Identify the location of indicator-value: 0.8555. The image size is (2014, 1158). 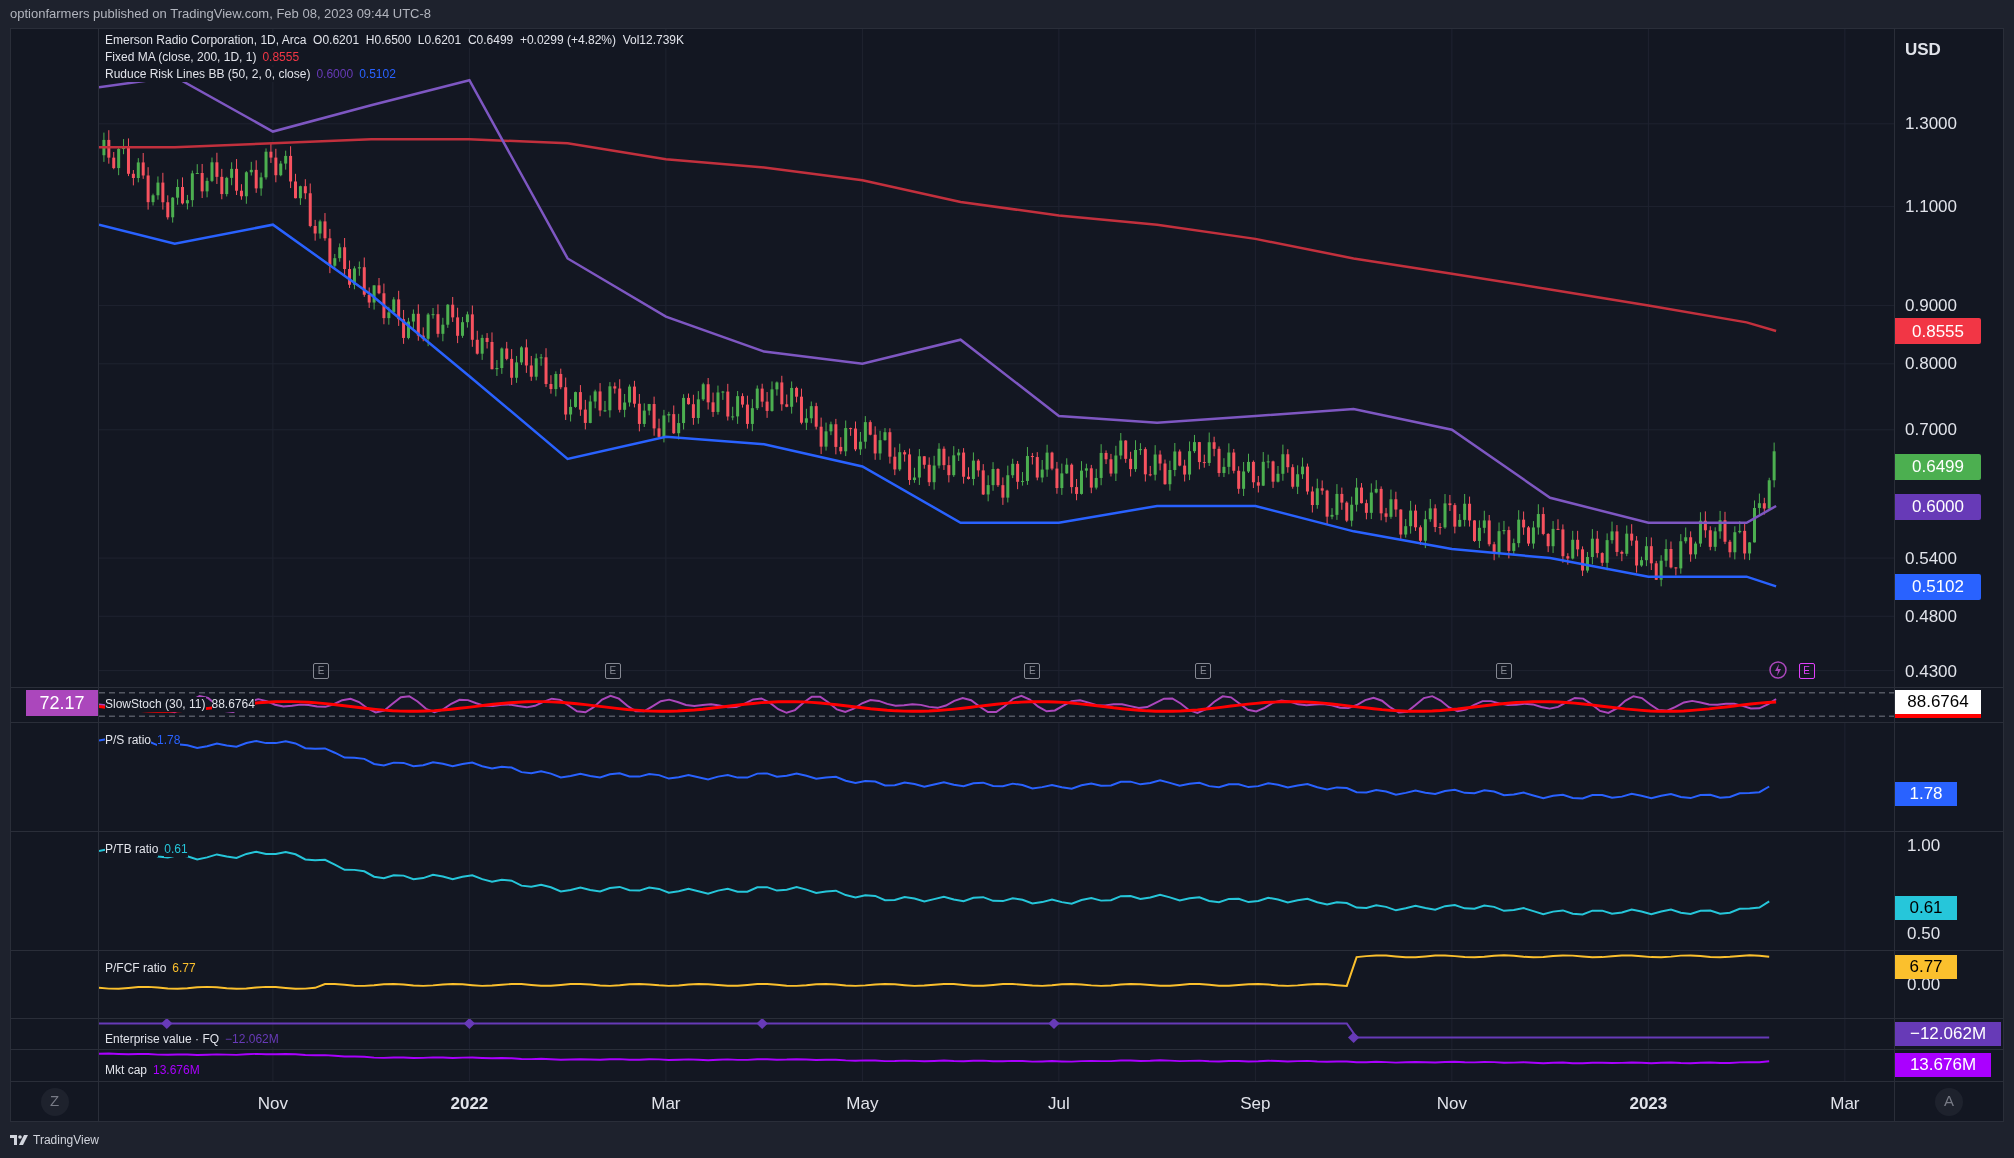
(281, 57).